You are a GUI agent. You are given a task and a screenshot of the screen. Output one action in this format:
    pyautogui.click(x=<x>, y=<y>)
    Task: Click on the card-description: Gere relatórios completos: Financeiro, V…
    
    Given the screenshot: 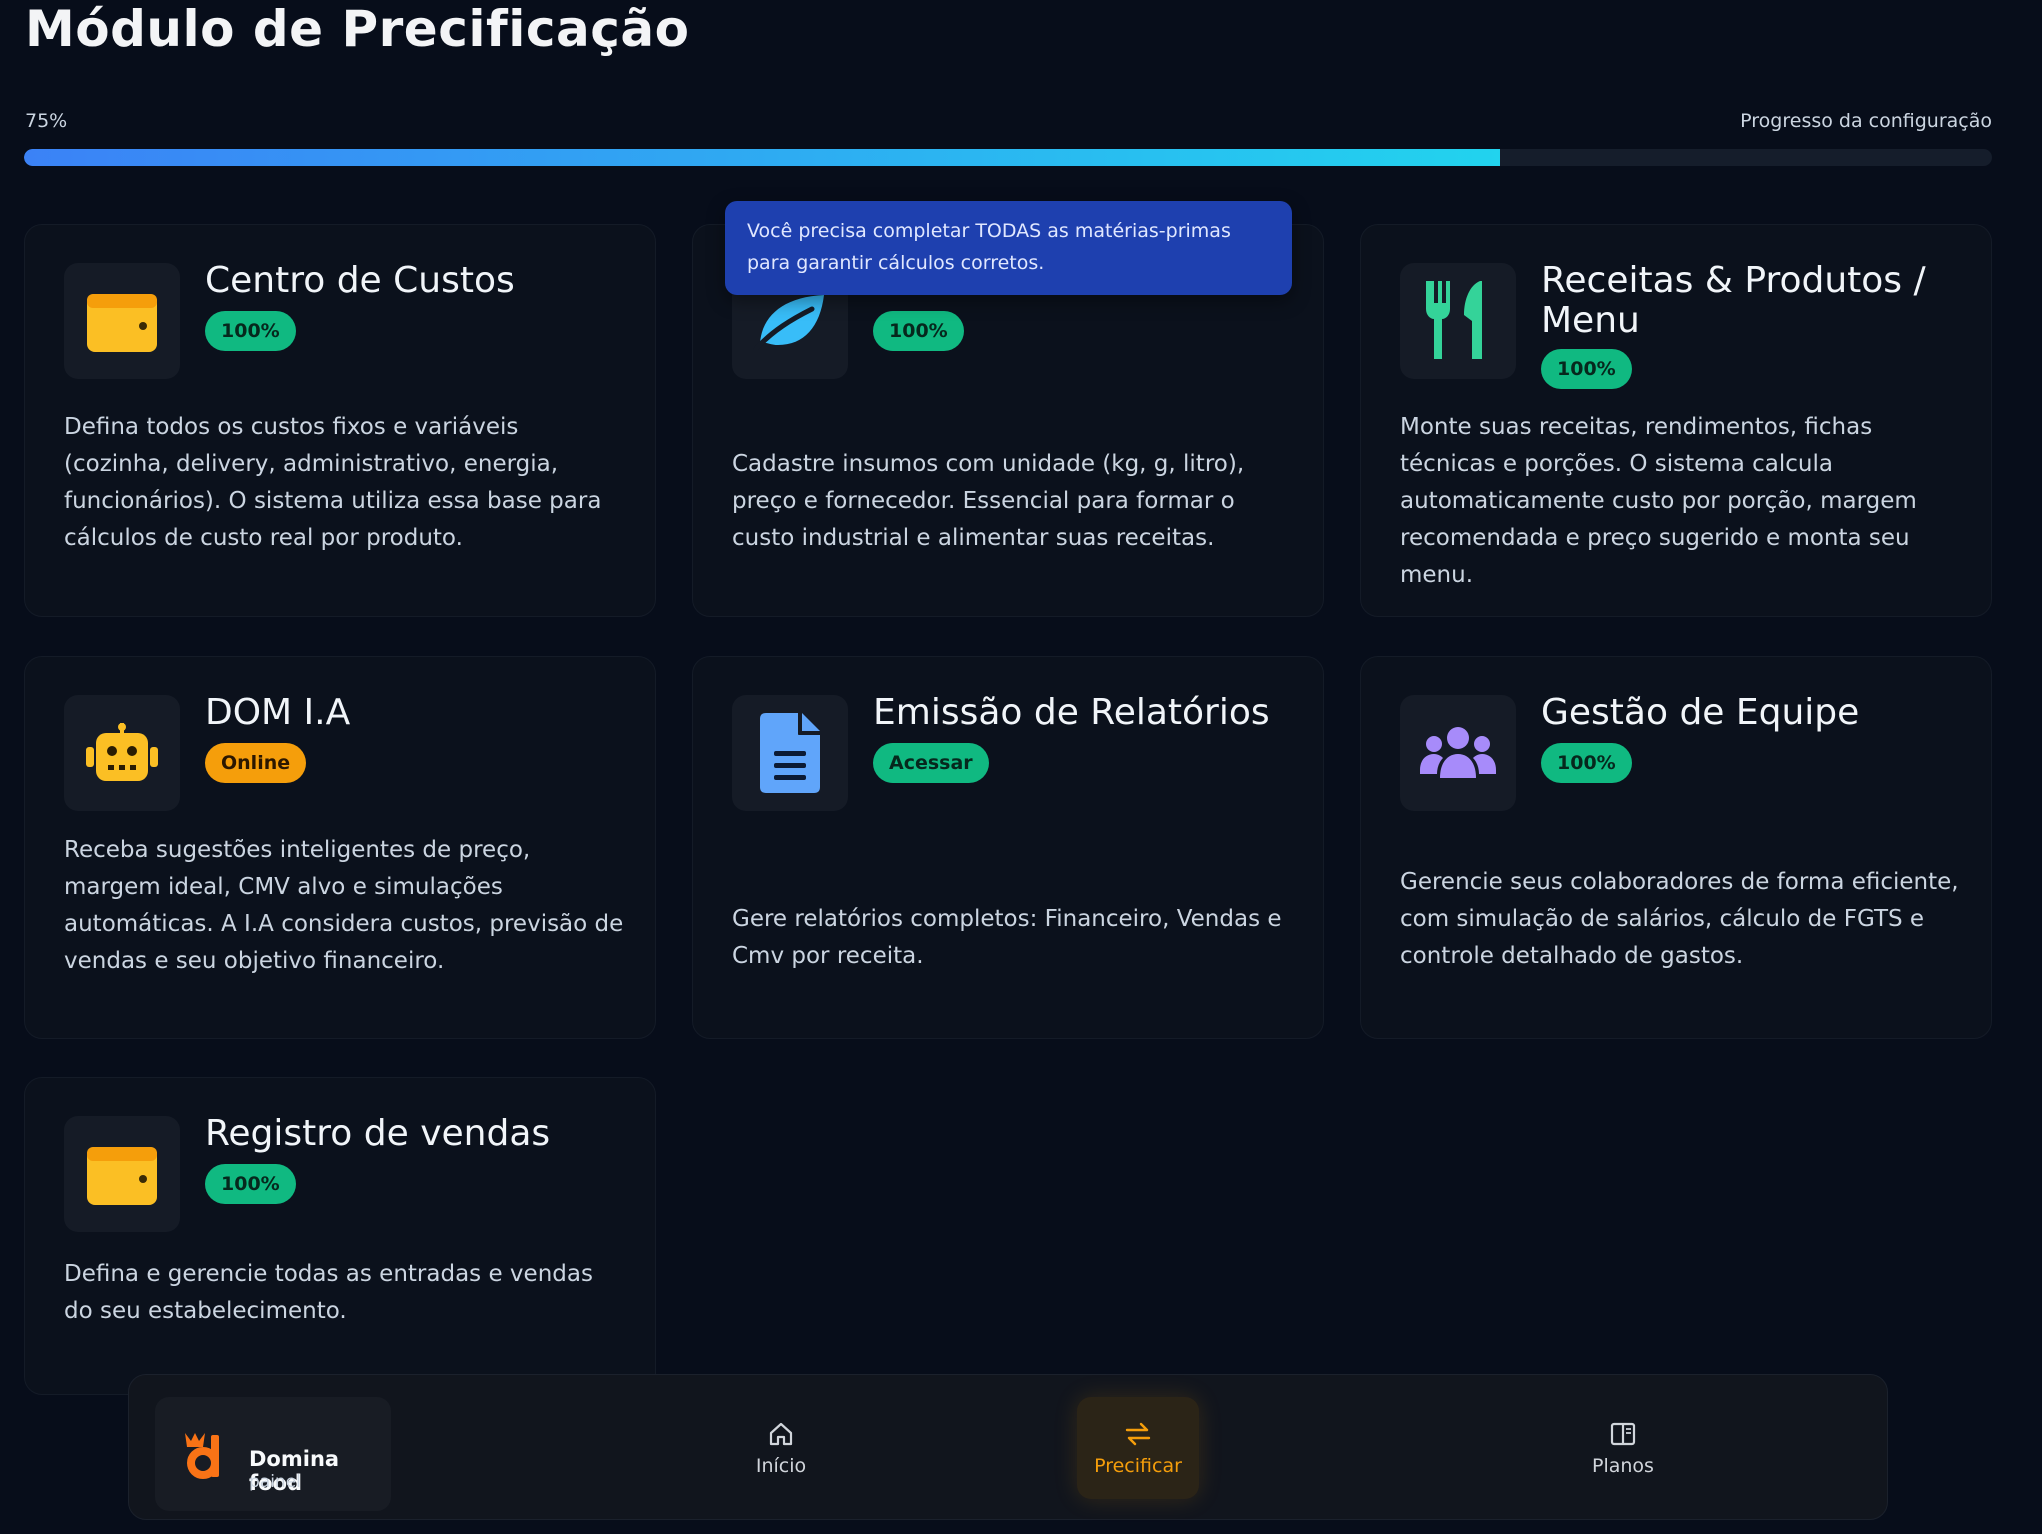 What is the action you would take?
    pyautogui.click(x=1007, y=937)
    